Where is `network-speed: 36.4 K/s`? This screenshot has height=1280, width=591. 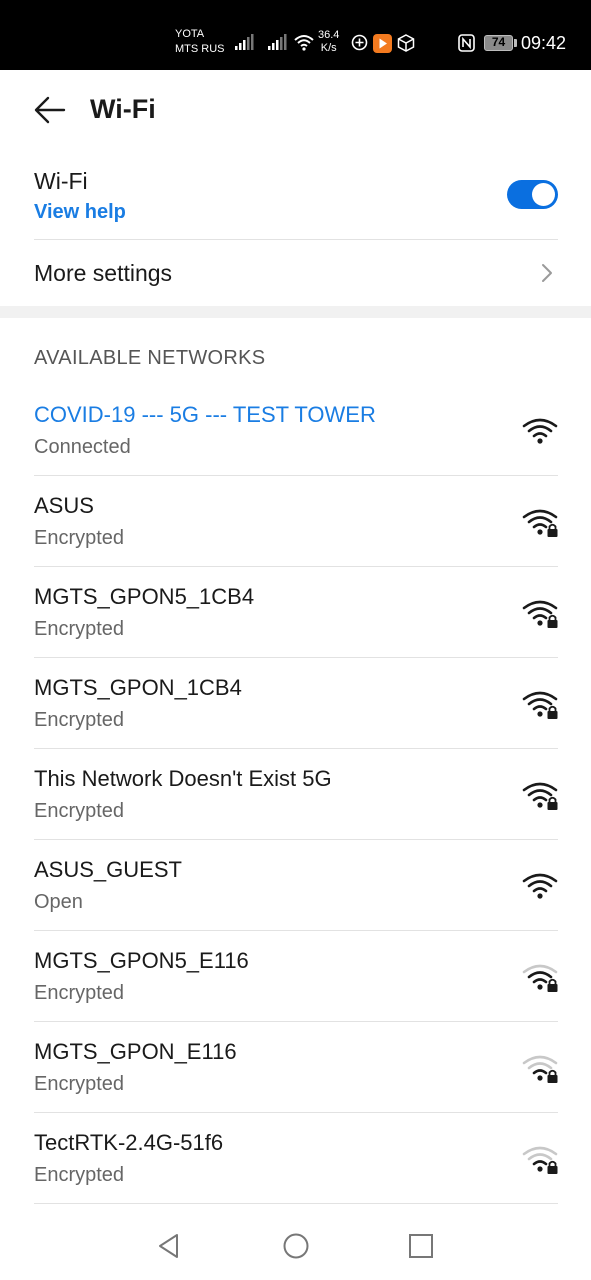
network-speed: 36.4 K/s is located at coordinates (328, 42).